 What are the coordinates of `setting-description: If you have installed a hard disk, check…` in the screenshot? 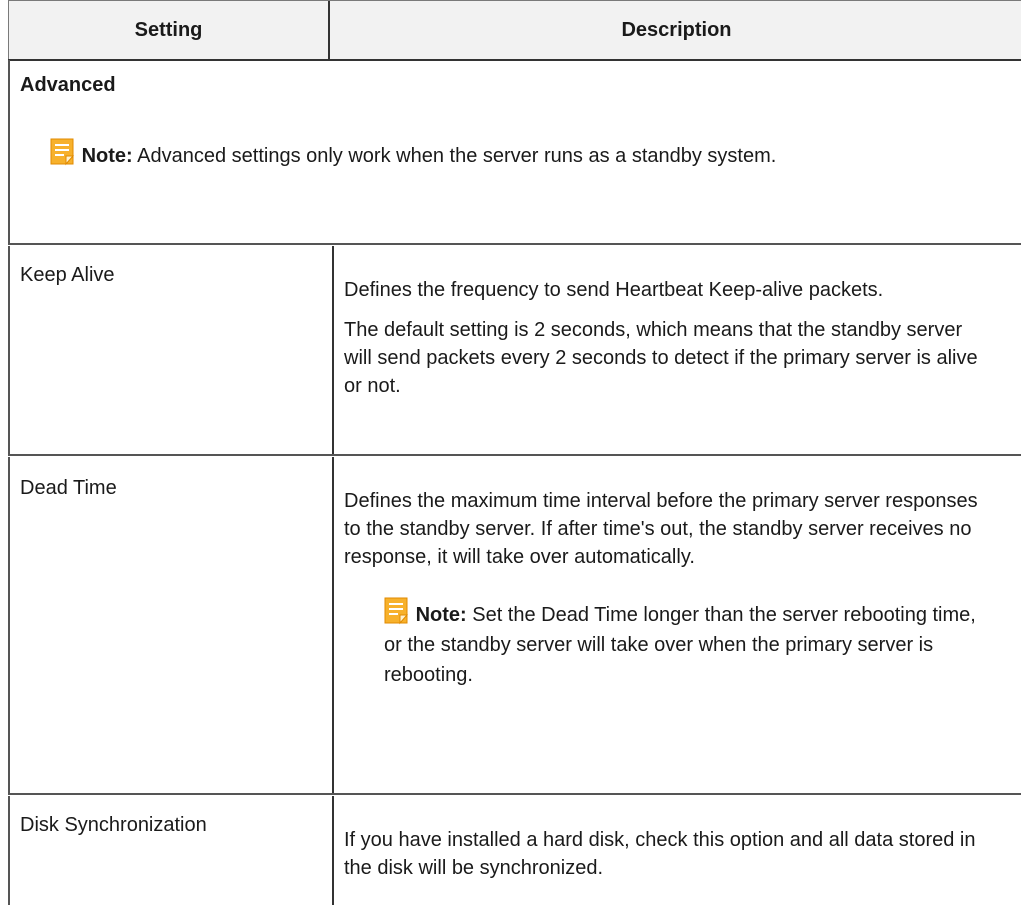 It's located at (669, 860).